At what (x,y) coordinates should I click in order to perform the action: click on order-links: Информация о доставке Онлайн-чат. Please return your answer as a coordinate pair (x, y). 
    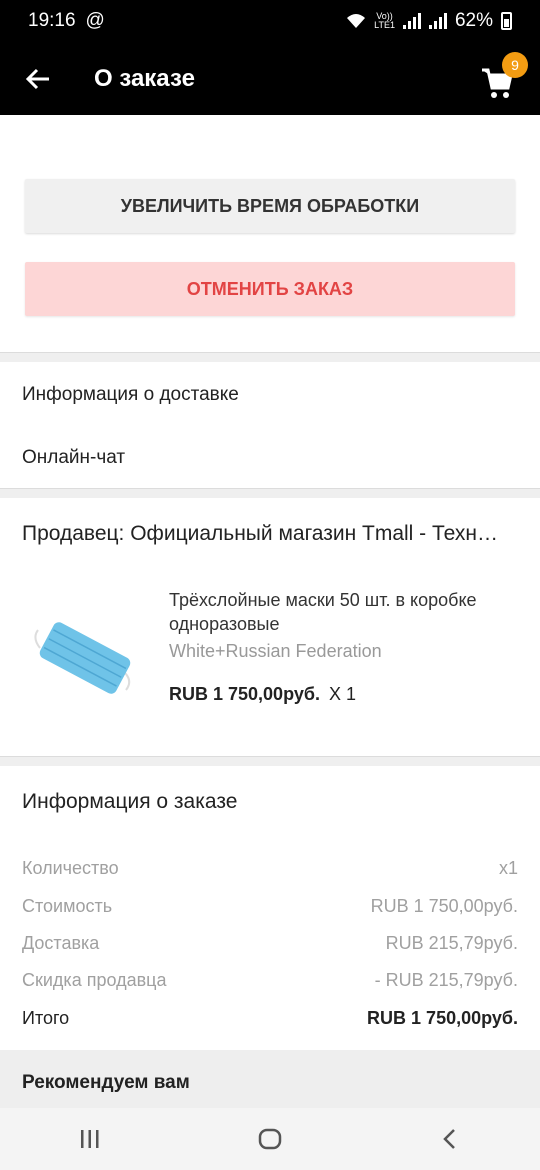
    Looking at the image, I should click on (270, 425).